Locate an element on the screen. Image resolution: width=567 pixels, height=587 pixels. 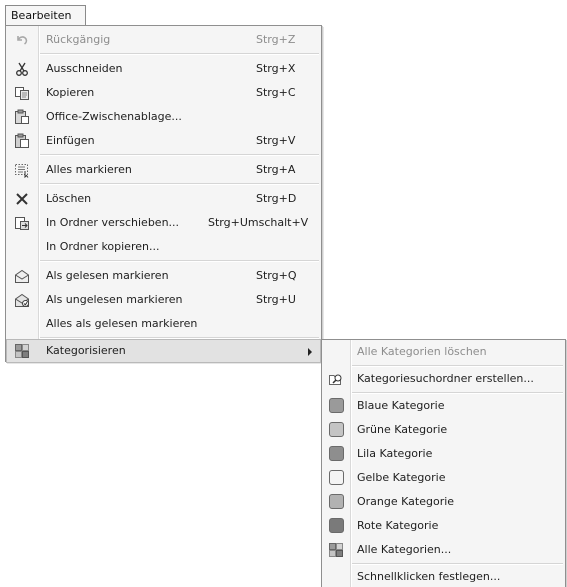
categorize-label: Kategorisieren is located at coordinates (86, 350).